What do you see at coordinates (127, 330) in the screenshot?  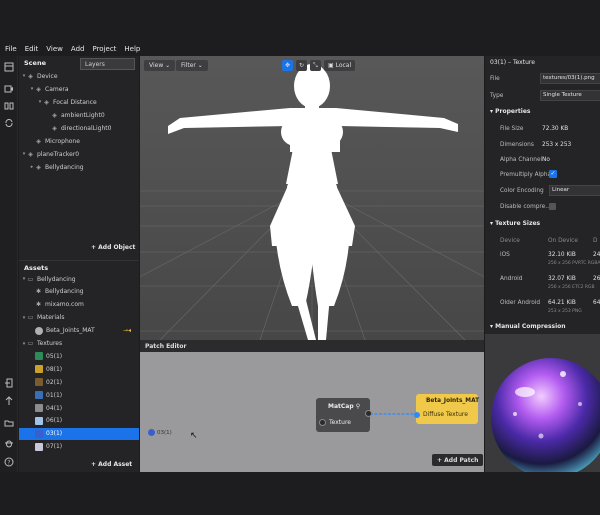 I see `link-arrow-icon: →◂` at bounding box center [127, 330].